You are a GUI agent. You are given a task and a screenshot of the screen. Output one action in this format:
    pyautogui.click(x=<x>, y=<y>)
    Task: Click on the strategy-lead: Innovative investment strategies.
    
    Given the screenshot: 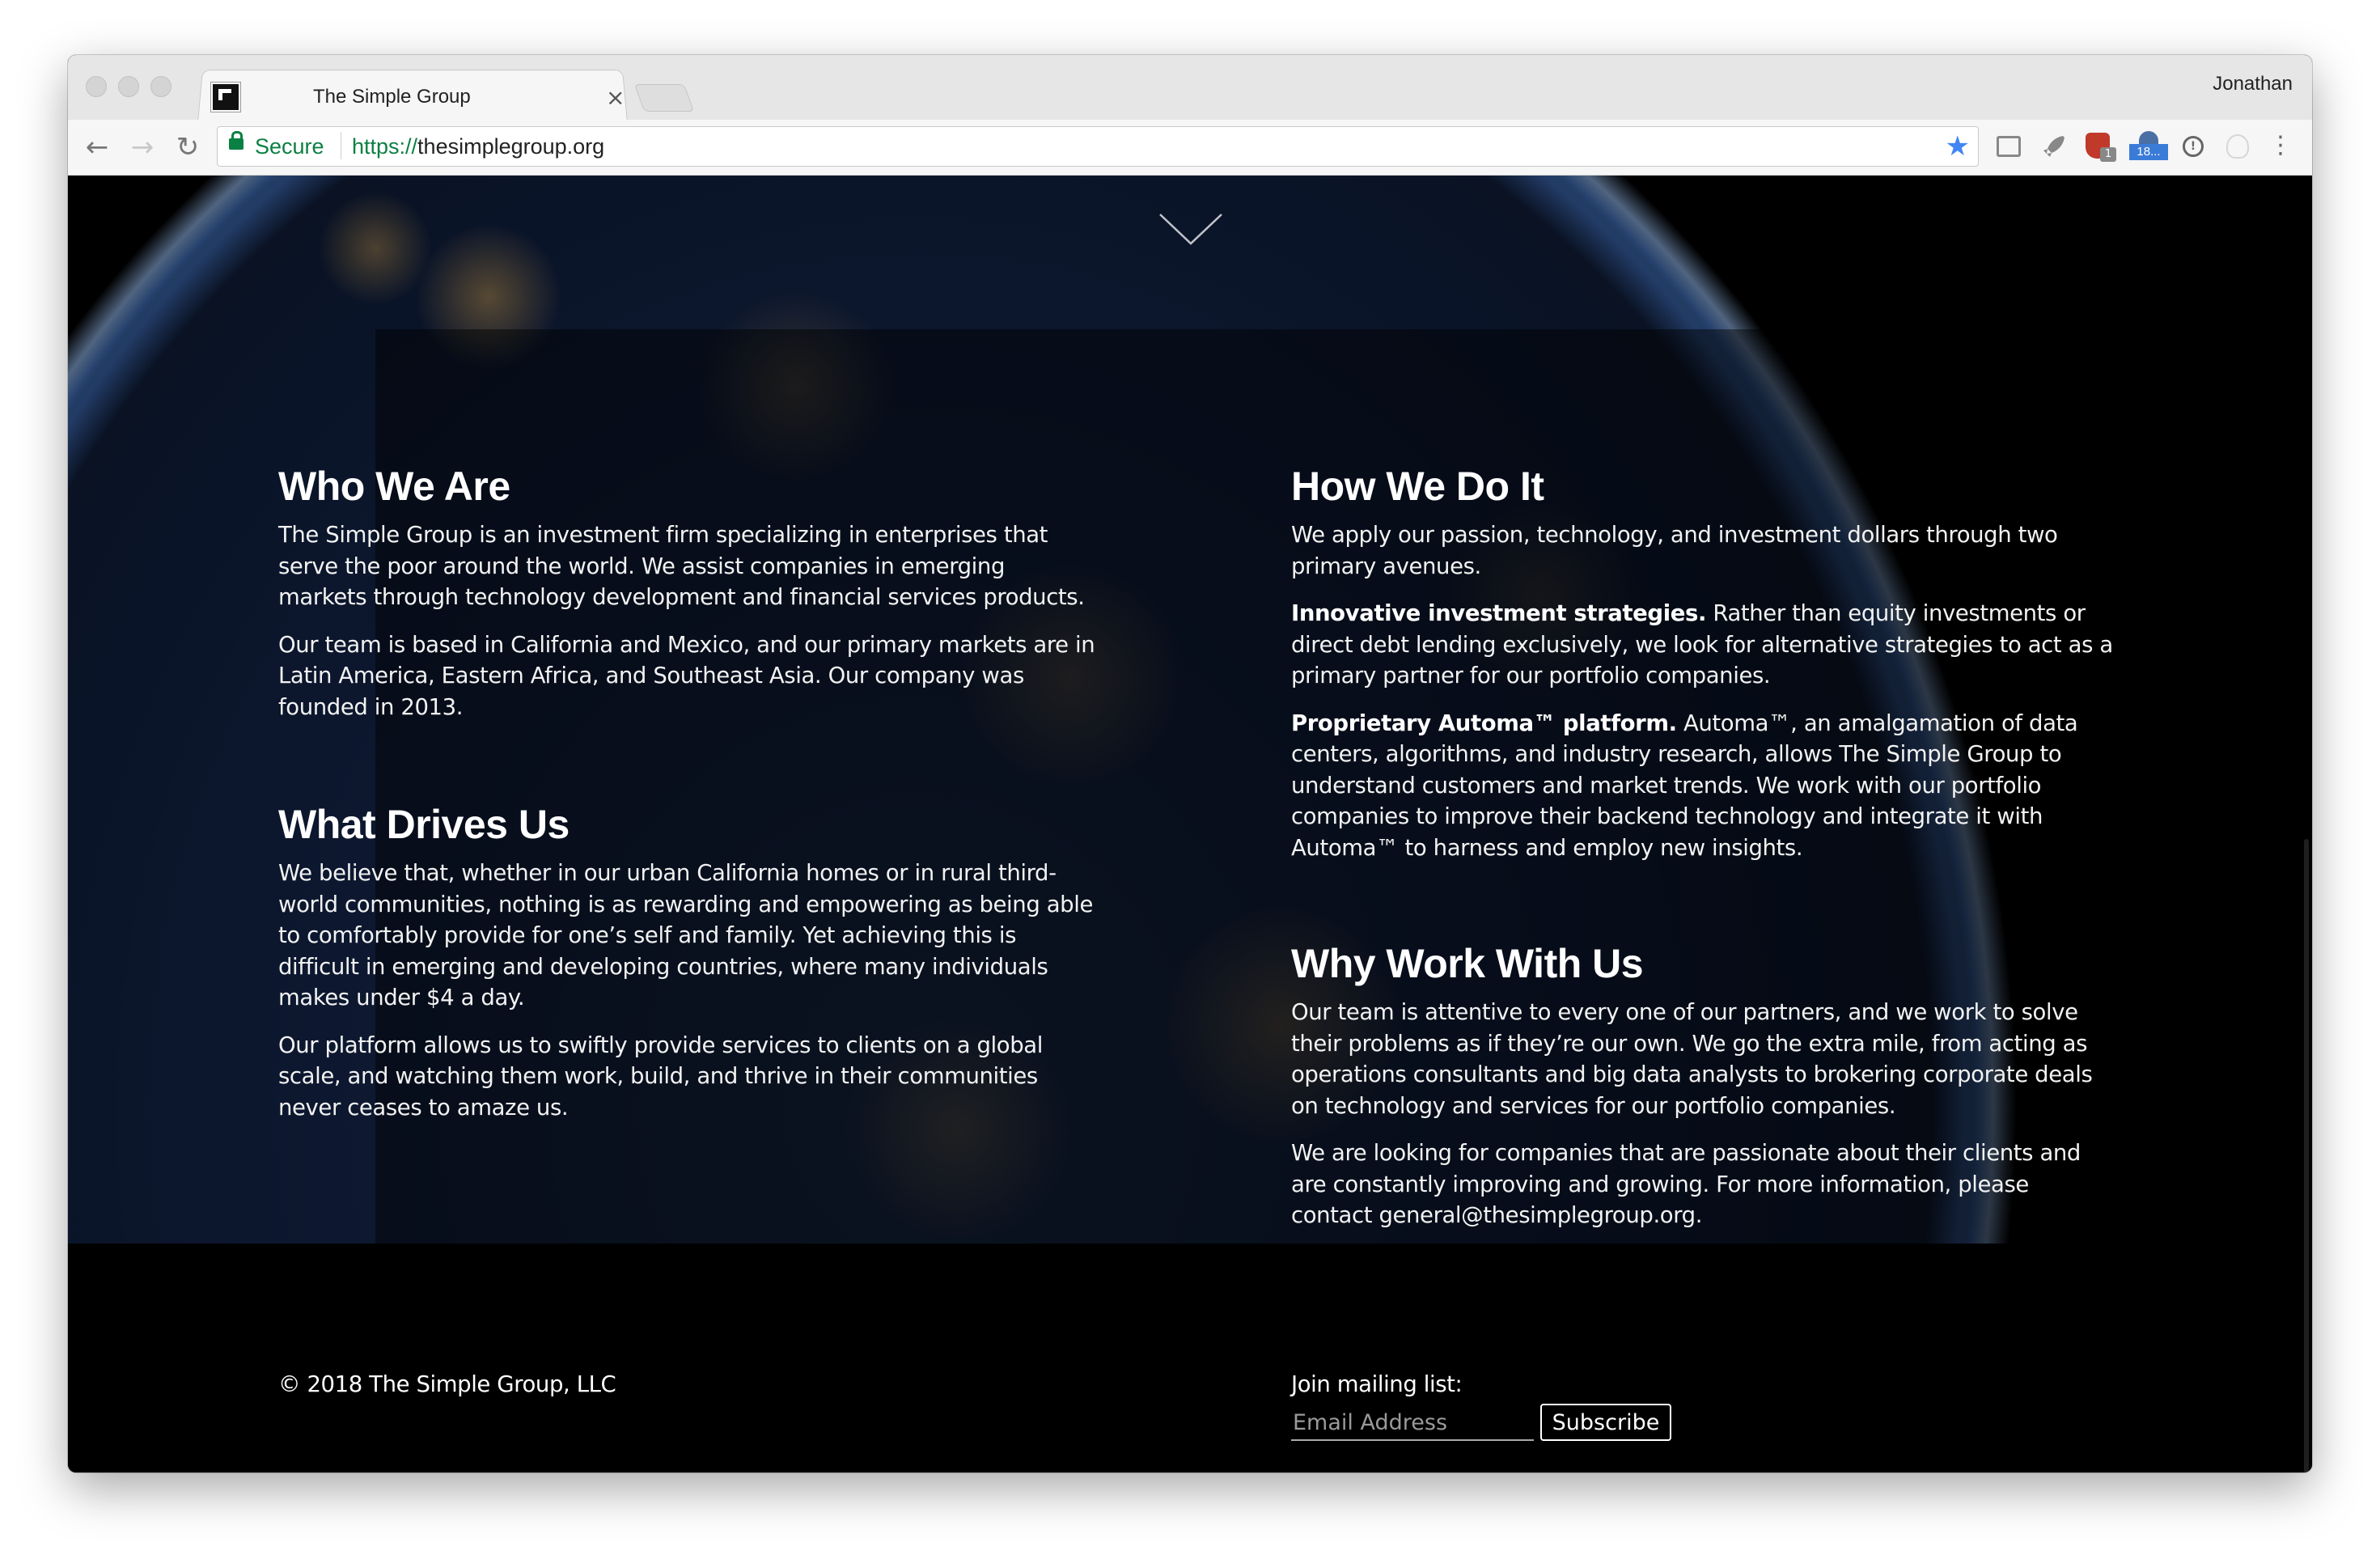 What is the action you would take?
    pyautogui.click(x=1498, y=613)
    